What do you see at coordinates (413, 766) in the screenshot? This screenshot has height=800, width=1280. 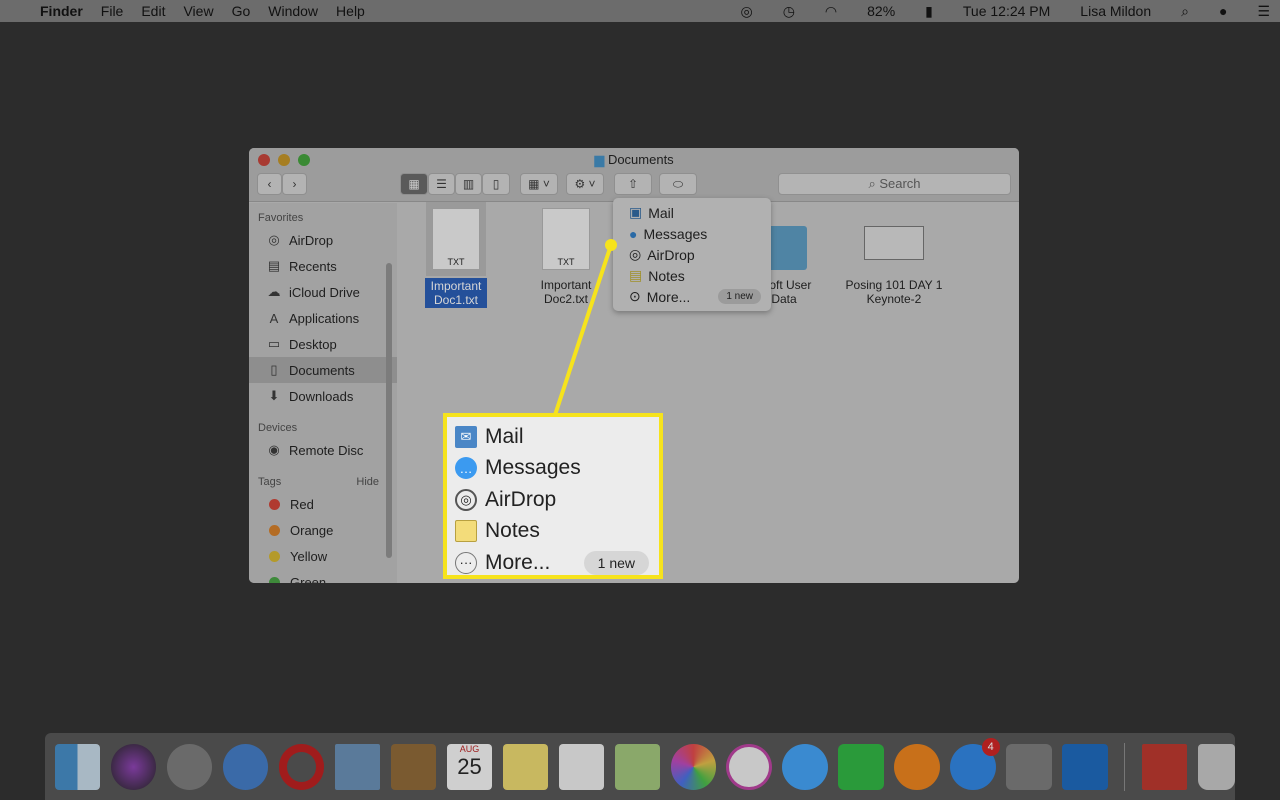 I see `dock-contacts` at bounding box center [413, 766].